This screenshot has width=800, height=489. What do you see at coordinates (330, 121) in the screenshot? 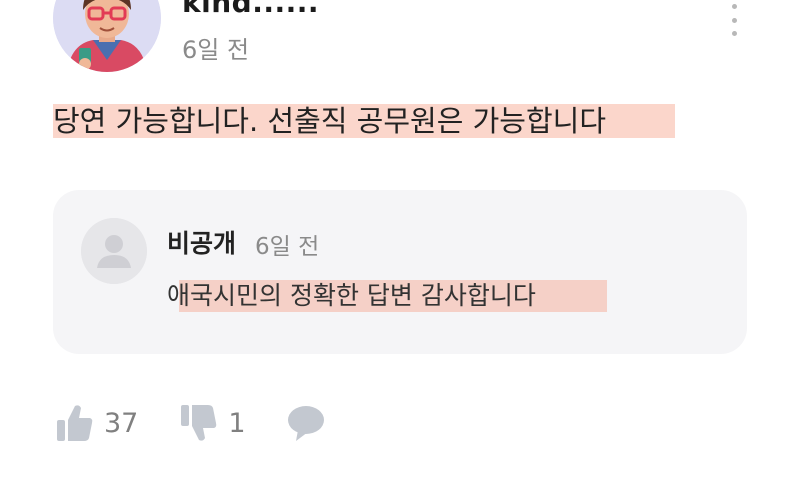
I see `comment-text: 당연 가능합니다. 선출직 공무원은 가능합니다` at bounding box center [330, 121].